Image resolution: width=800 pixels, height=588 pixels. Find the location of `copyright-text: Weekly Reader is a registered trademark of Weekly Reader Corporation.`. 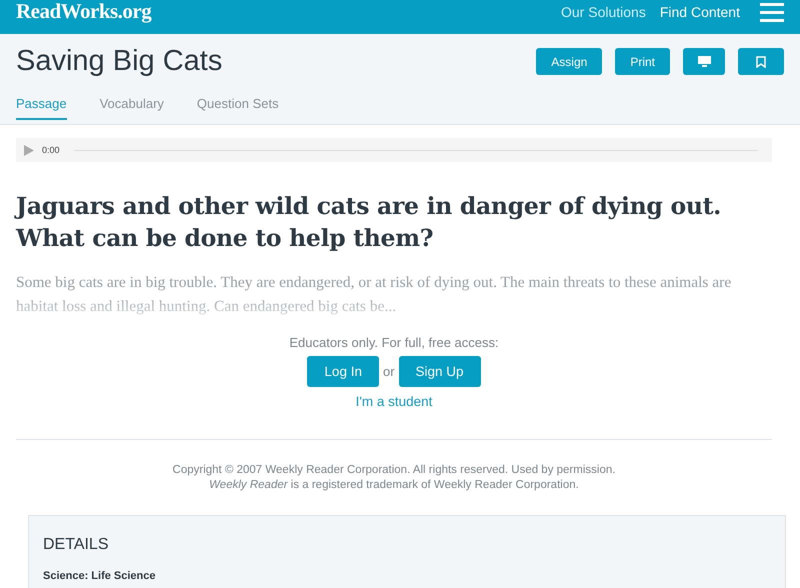

copyright-text: Weekly Reader is a registered trademark of Weekly Reader Corporation. is located at coordinates (394, 485).